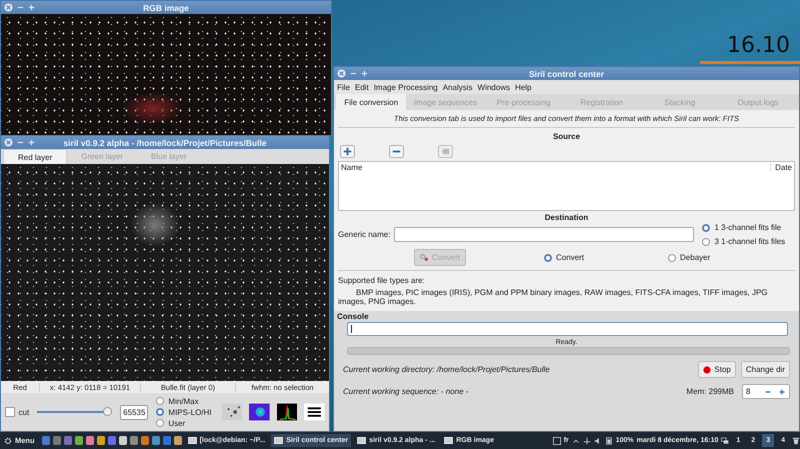 Image resolution: width=800 pixels, height=449 pixels. What do you see at coordinates (9, 412) in the screenshot?
I see `cut-checkbox` at bounding box center [9, 412].